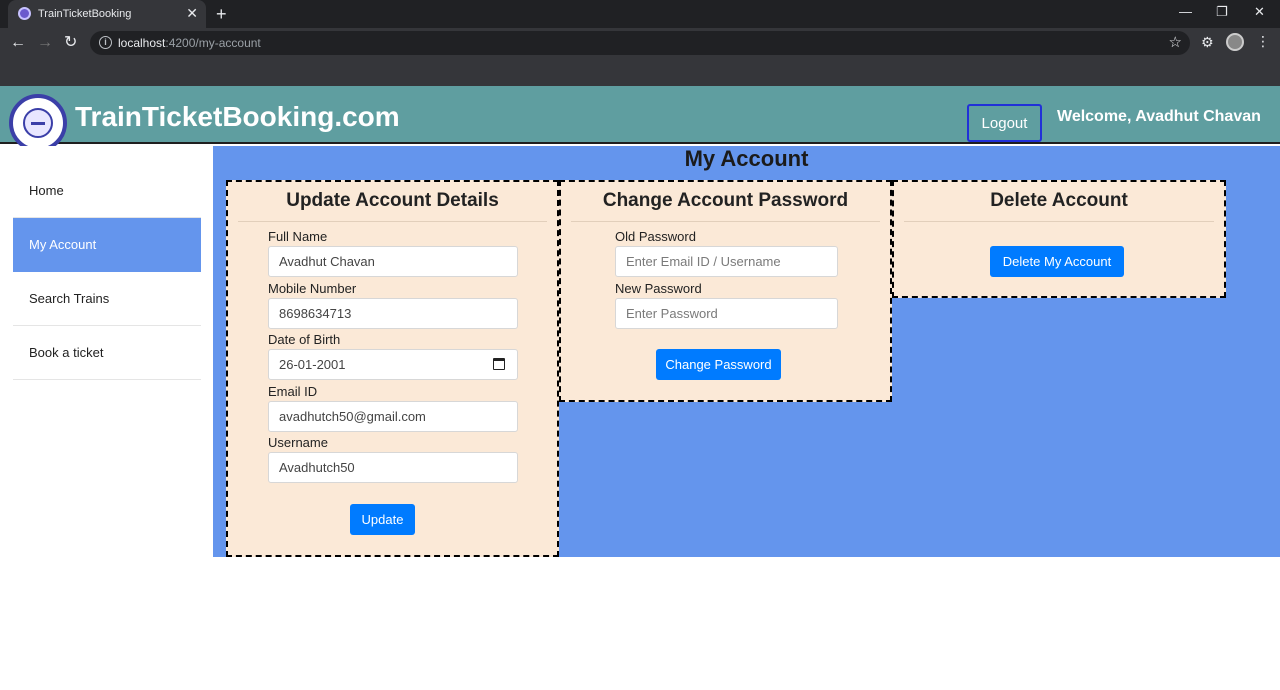 The image size is (1280, 690). What do you see at coordinates (1159, 116) in the screenshot?
I see `welcome-text: Welcome, Avadhut Chavan` at bounding box center [1159, 116].